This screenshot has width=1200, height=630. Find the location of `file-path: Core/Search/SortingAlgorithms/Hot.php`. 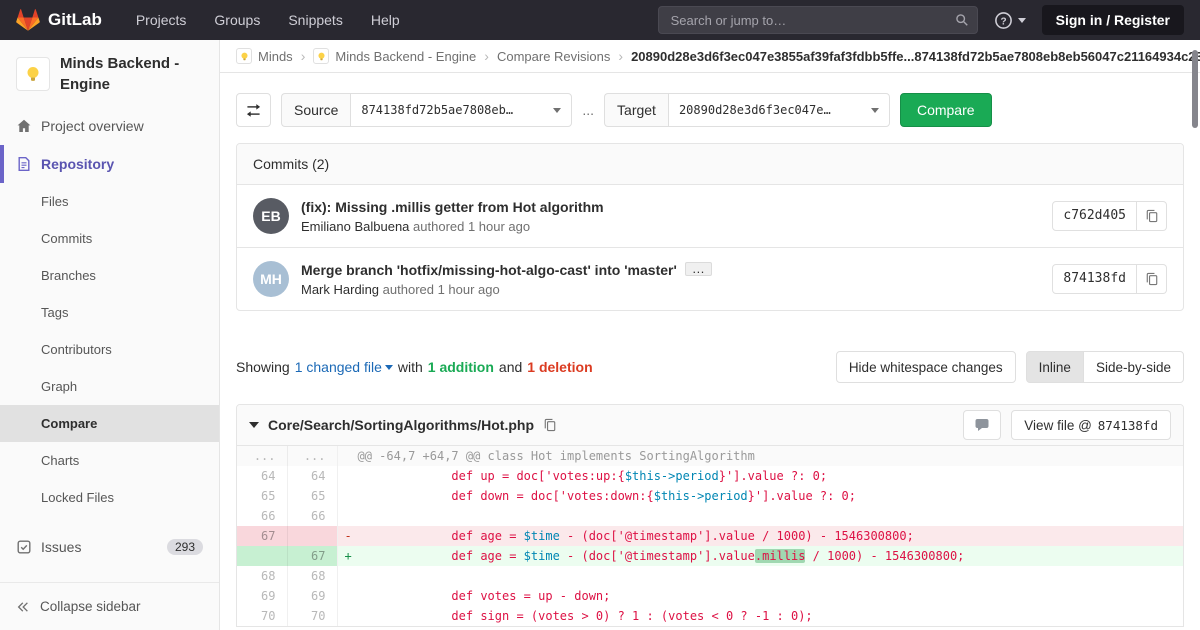

file-path: Core/Search/SortingAlgorithms/Hot.php is located at coordinates (401, 425).